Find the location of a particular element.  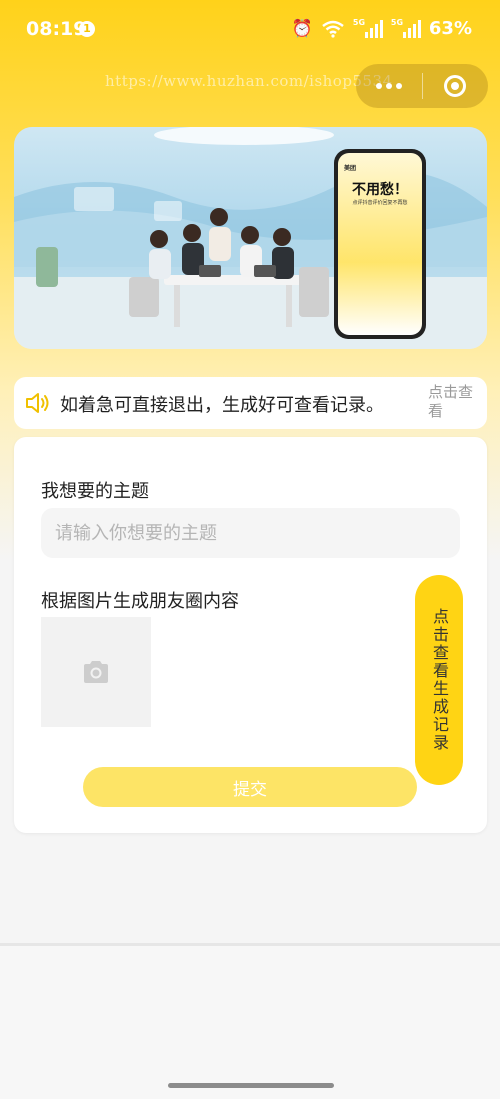

watermark: https://www.huzhan.com/ishop5534 is located at coordinates (249, 81).